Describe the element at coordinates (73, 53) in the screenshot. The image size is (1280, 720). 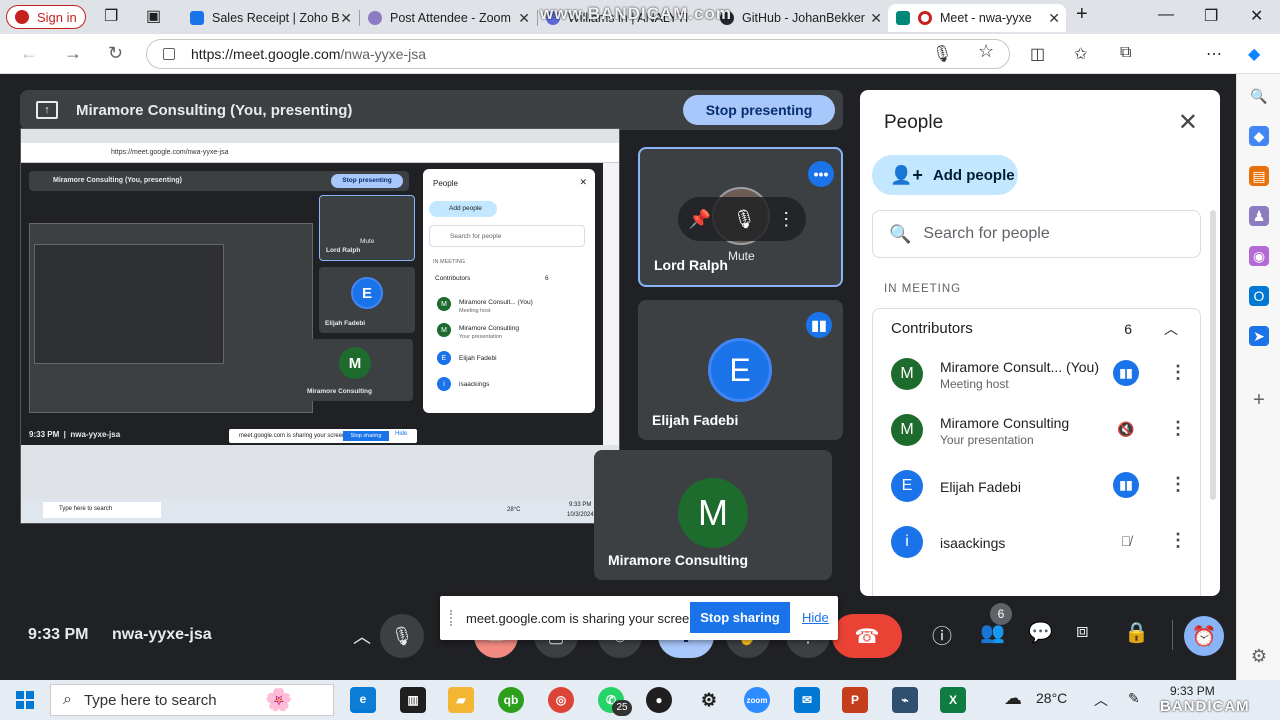
I see `forward-icon: →` at that location.